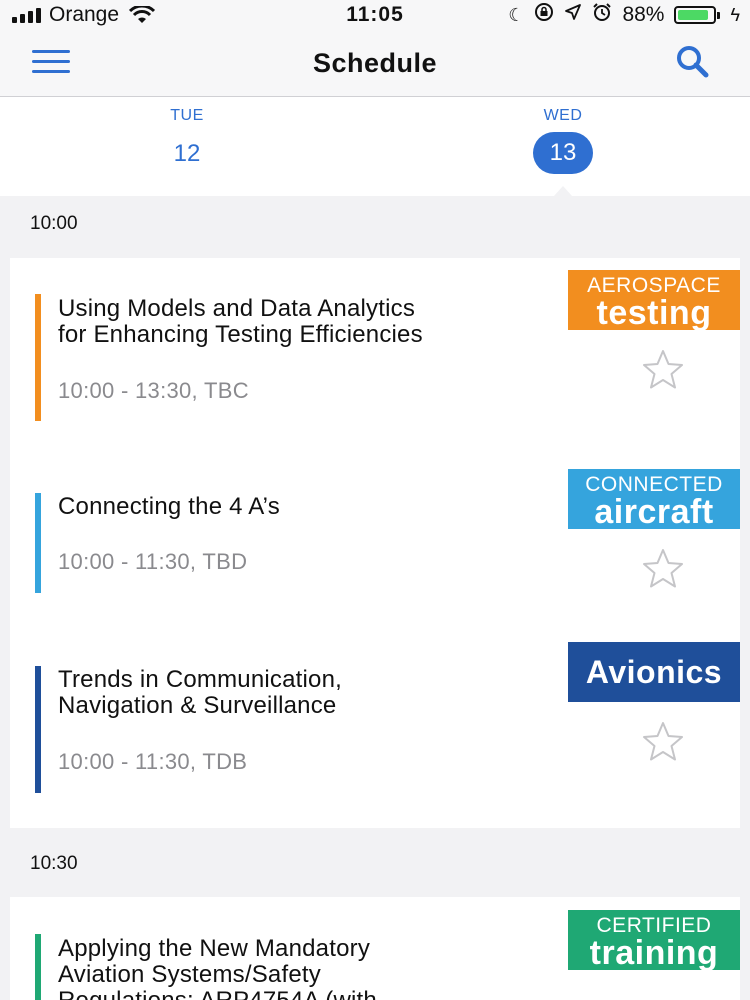  What do you see at coordinates (142, 15) in the screenshot?
I see `wifi-icon` at bounding box center [142, 15].